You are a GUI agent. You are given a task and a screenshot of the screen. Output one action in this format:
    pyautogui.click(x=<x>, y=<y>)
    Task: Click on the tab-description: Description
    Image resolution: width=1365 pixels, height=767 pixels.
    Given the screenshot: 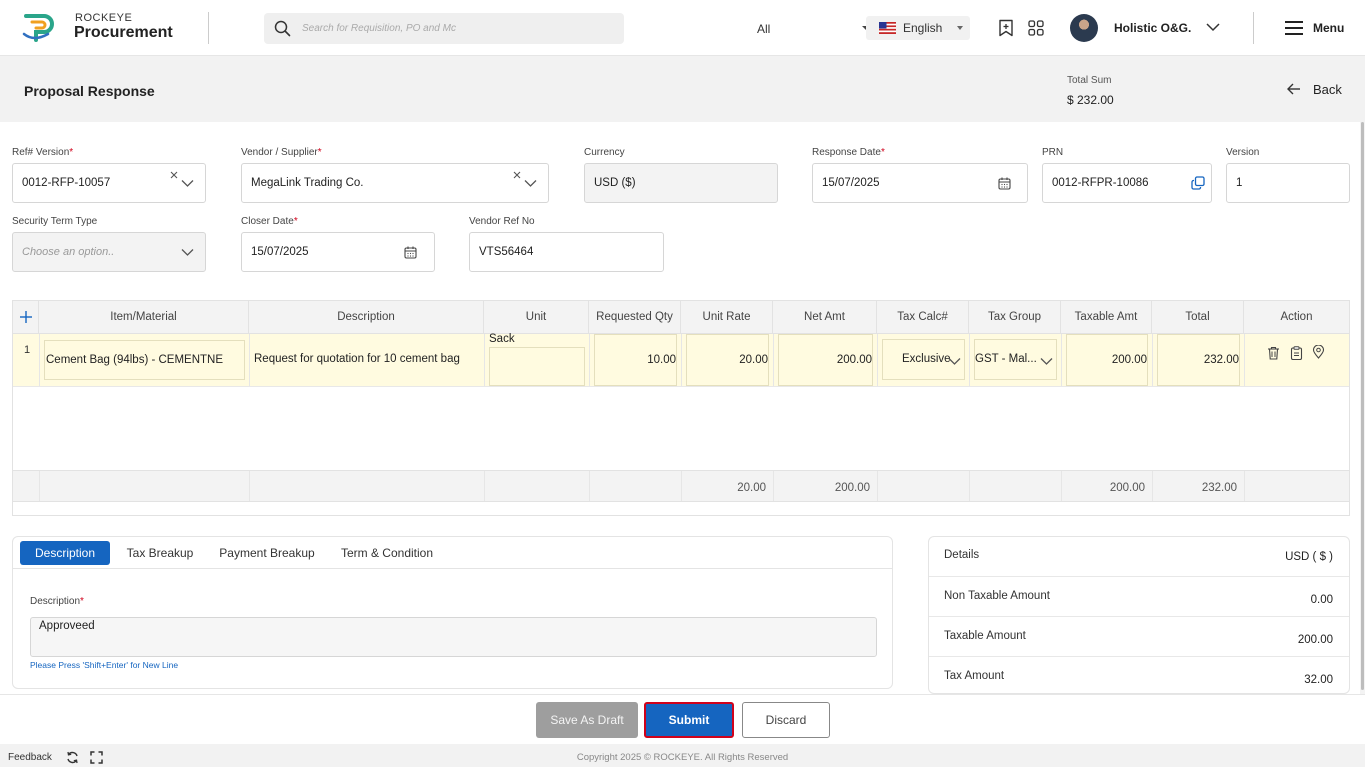 What is the action you would take?
    pyautogui.click(x=65, y=553)
    